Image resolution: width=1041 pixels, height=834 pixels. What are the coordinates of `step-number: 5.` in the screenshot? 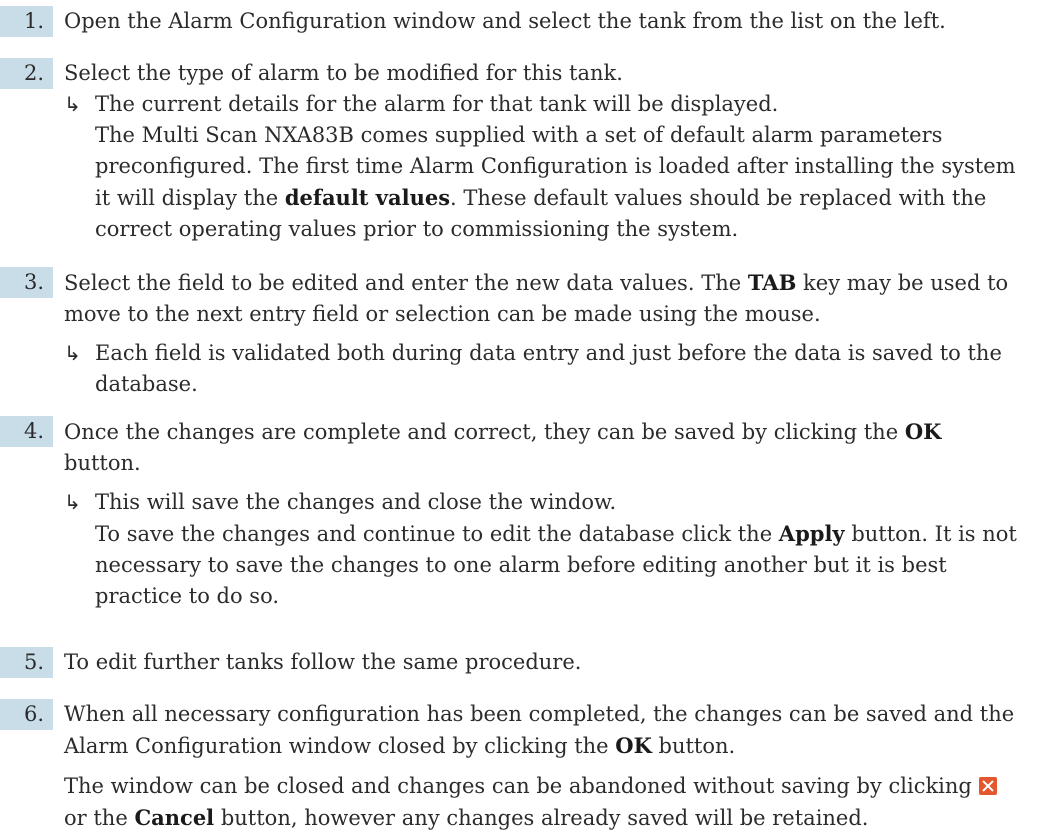 It's located at (26, 662).